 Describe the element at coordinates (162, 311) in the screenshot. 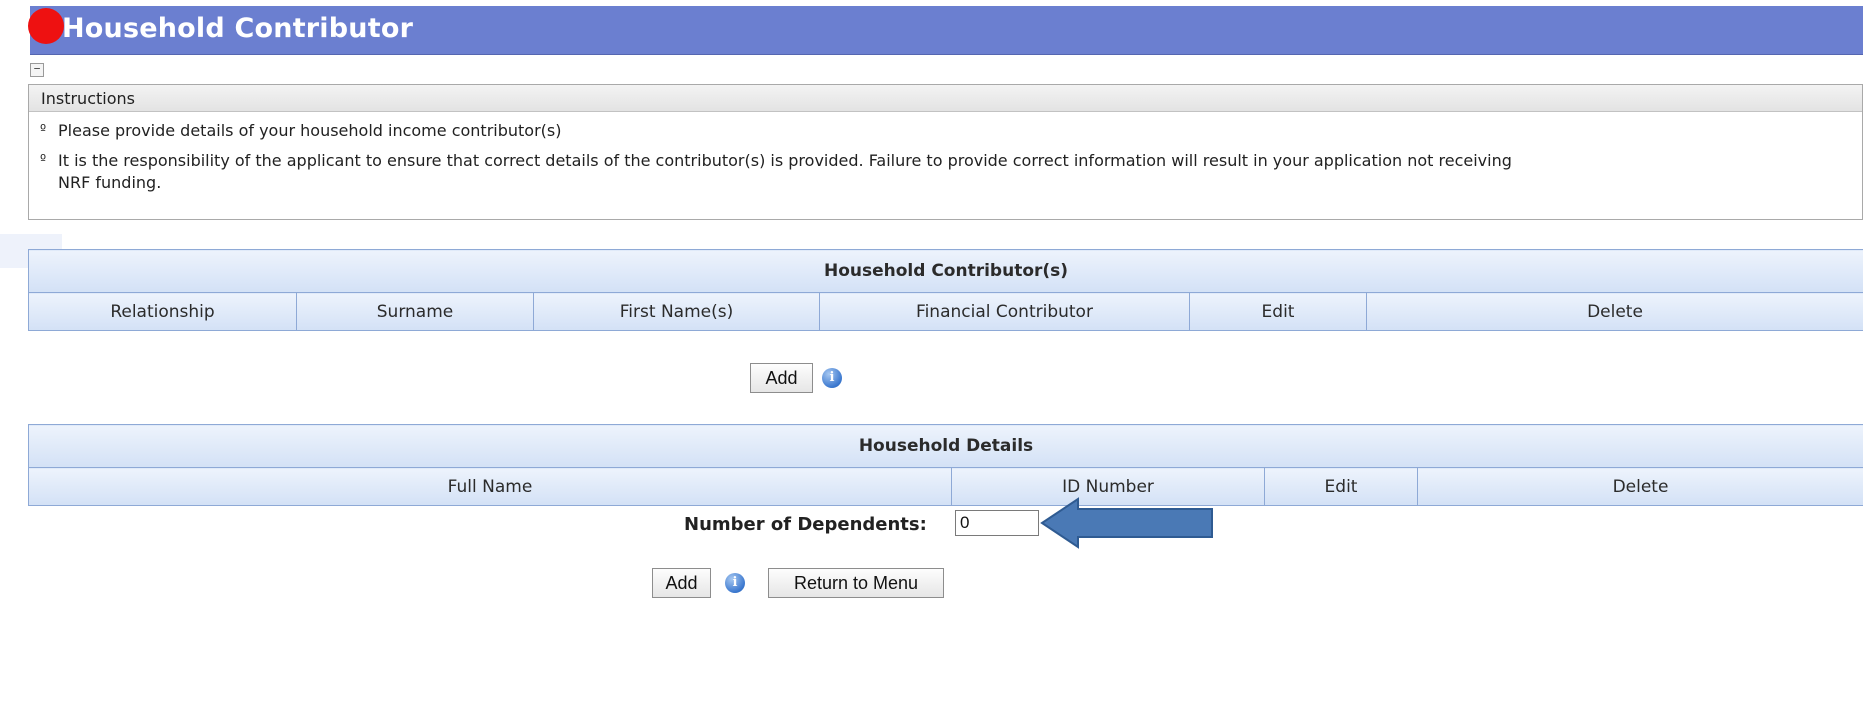

I see `column-header-relationship: Relationship` at that location.